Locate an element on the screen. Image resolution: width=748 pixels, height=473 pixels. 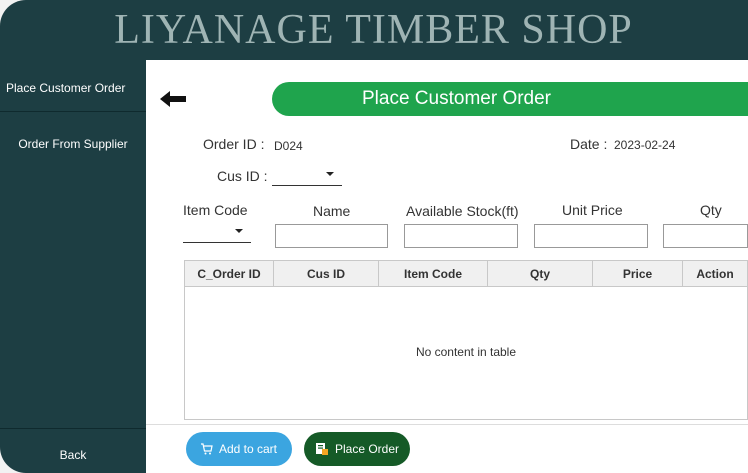
available-stock-label: Available Stock(ft) is located at coordinates (462, 211).